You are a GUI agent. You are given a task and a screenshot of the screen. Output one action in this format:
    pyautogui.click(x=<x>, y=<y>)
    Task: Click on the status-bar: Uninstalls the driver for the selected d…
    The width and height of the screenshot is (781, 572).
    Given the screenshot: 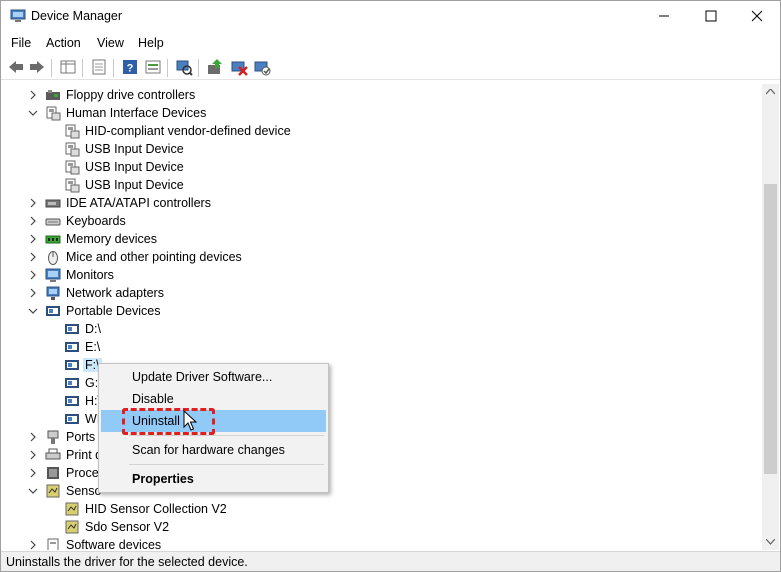 What is the action you would take?
    pyautogui.click(x=390, y=561)
    